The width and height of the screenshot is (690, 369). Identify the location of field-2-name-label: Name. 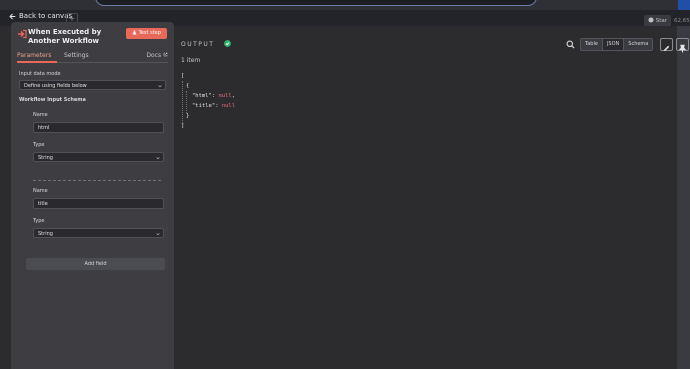
(40, 191).